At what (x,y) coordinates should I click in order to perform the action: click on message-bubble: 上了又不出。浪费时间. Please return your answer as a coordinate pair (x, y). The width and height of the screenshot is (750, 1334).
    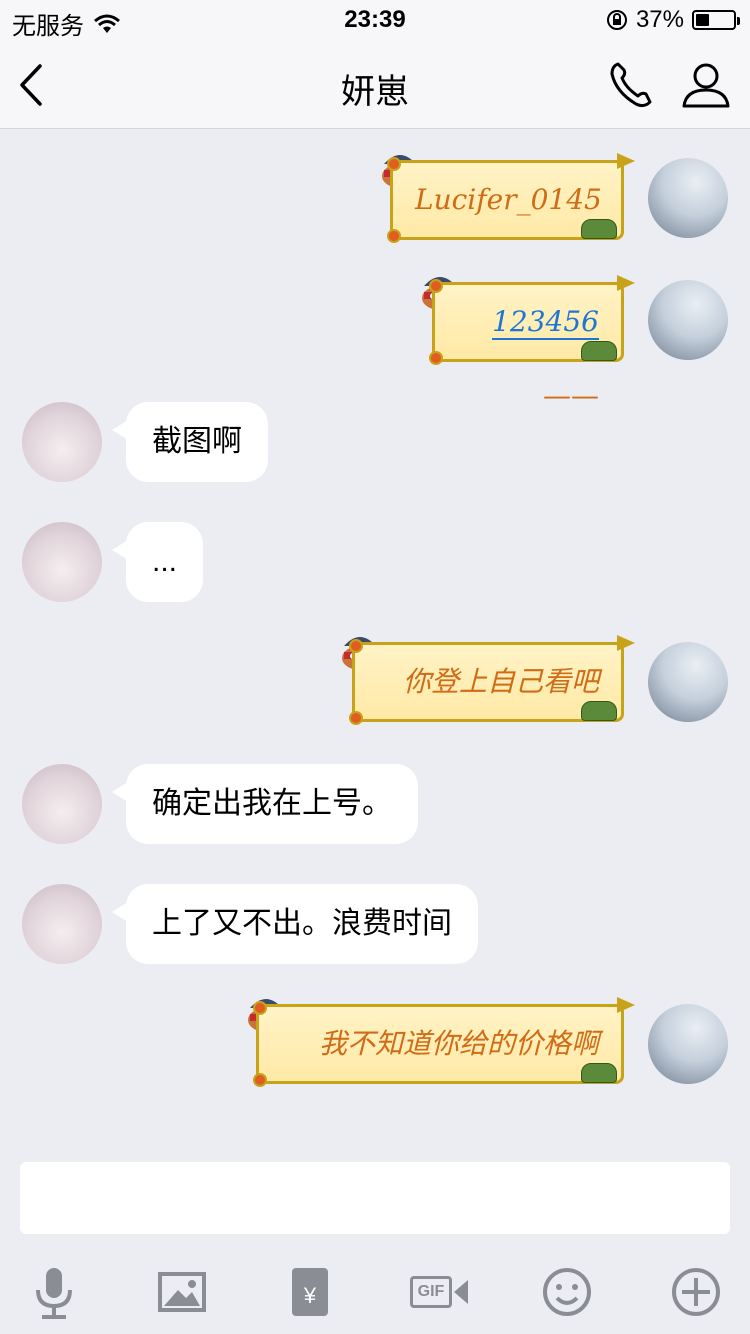
    Looking at the image, I should click on (295, 924).